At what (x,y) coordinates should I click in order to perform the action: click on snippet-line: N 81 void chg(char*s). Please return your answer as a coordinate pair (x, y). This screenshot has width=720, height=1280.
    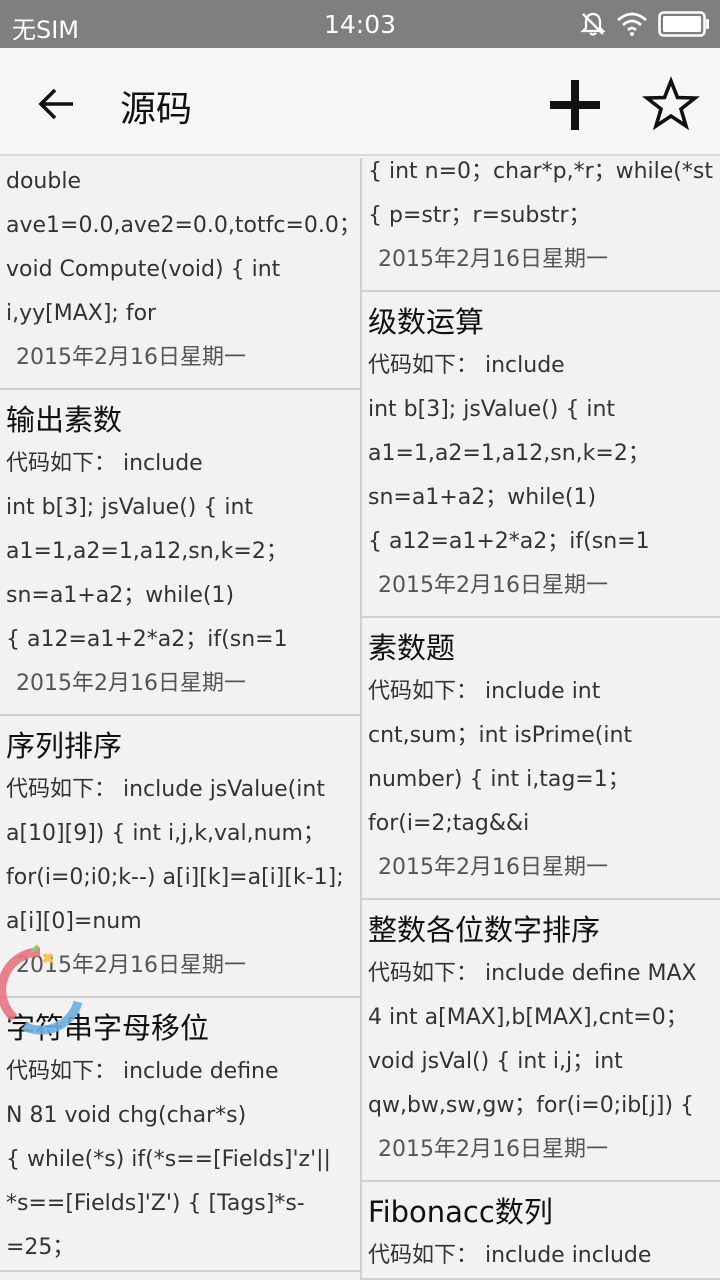
    Looking at the image, I should click on (126, 1115).